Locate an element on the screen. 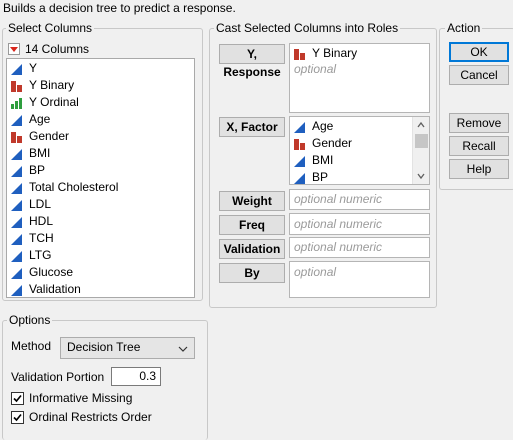  action-title: Action is located at coordinates (464, 28).